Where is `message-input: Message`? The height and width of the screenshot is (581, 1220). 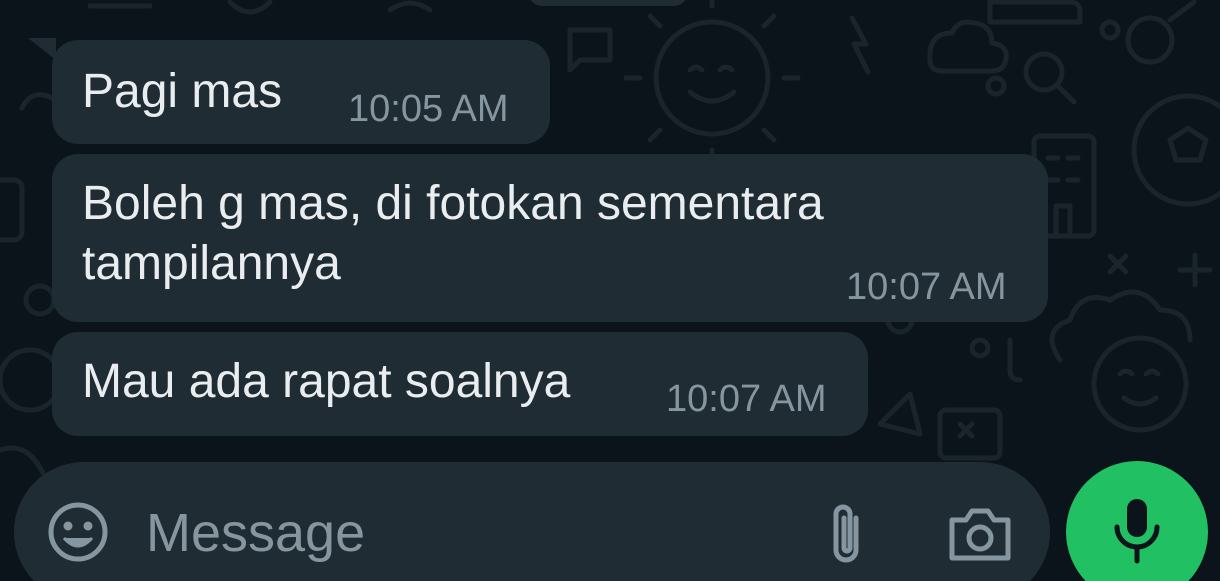 message-input: Message is located at coordinates (255, 533).